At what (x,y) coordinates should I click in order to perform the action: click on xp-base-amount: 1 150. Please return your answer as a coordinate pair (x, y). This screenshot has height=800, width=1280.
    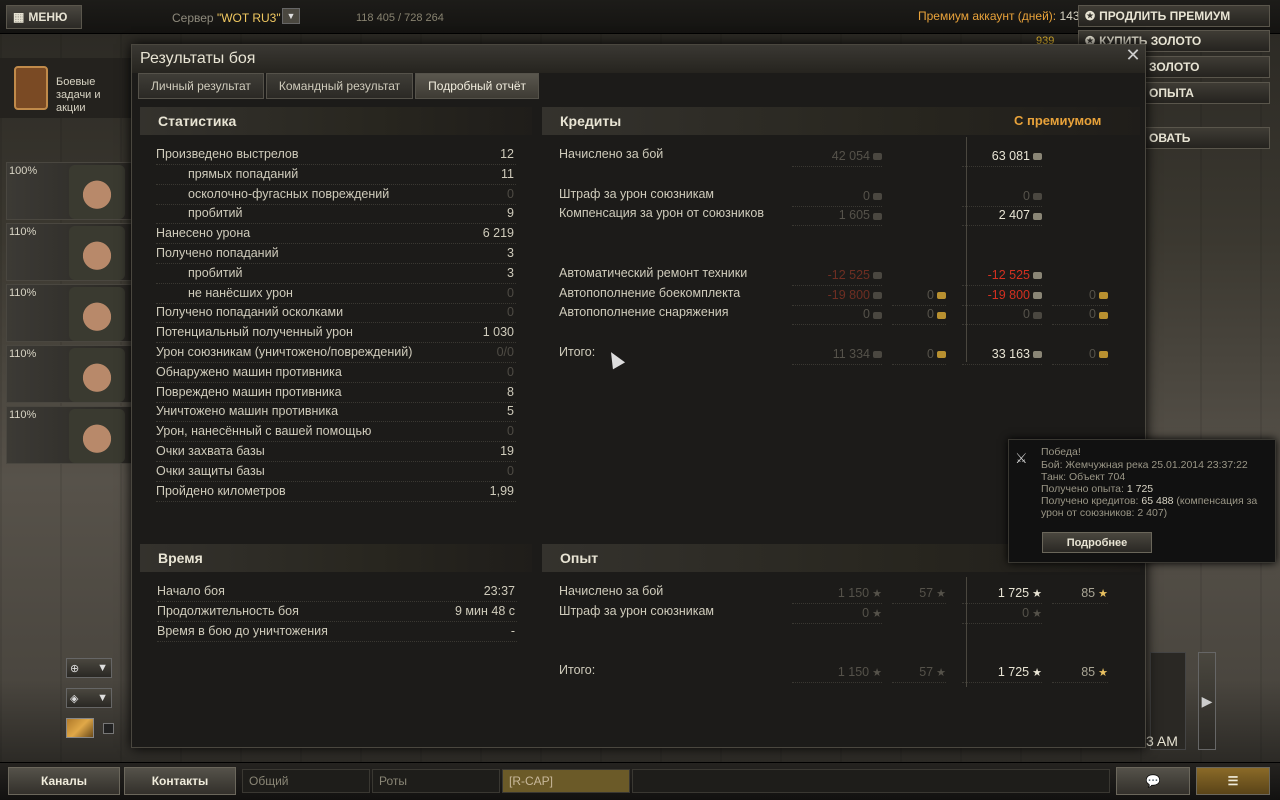
    Looking at the image, I should click on (853, 672).